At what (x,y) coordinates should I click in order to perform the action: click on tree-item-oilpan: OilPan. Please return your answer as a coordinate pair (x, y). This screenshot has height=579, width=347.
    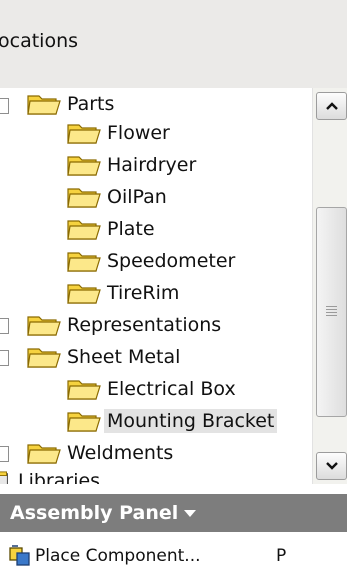
    Looking at the image, I should click on (118, 197).